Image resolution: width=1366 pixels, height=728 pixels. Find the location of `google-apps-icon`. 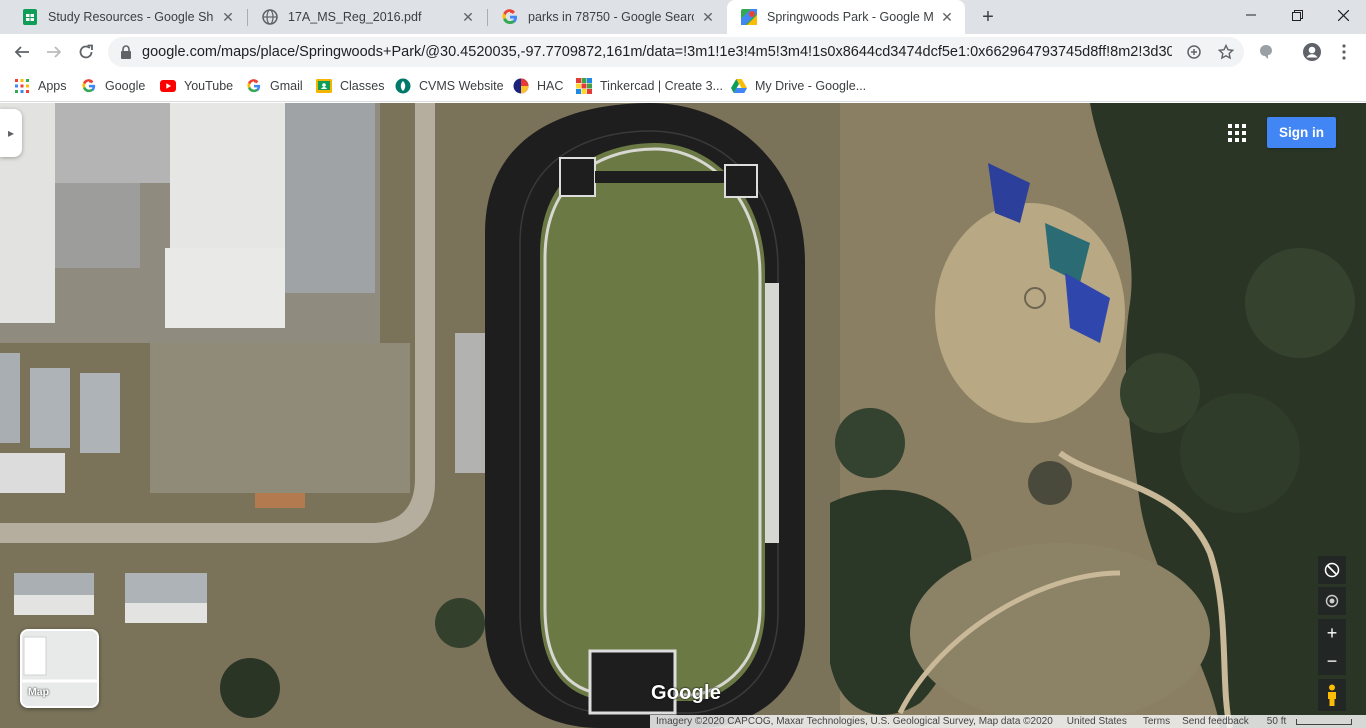

google-apps-icon is located at coordinates (1237, 133).